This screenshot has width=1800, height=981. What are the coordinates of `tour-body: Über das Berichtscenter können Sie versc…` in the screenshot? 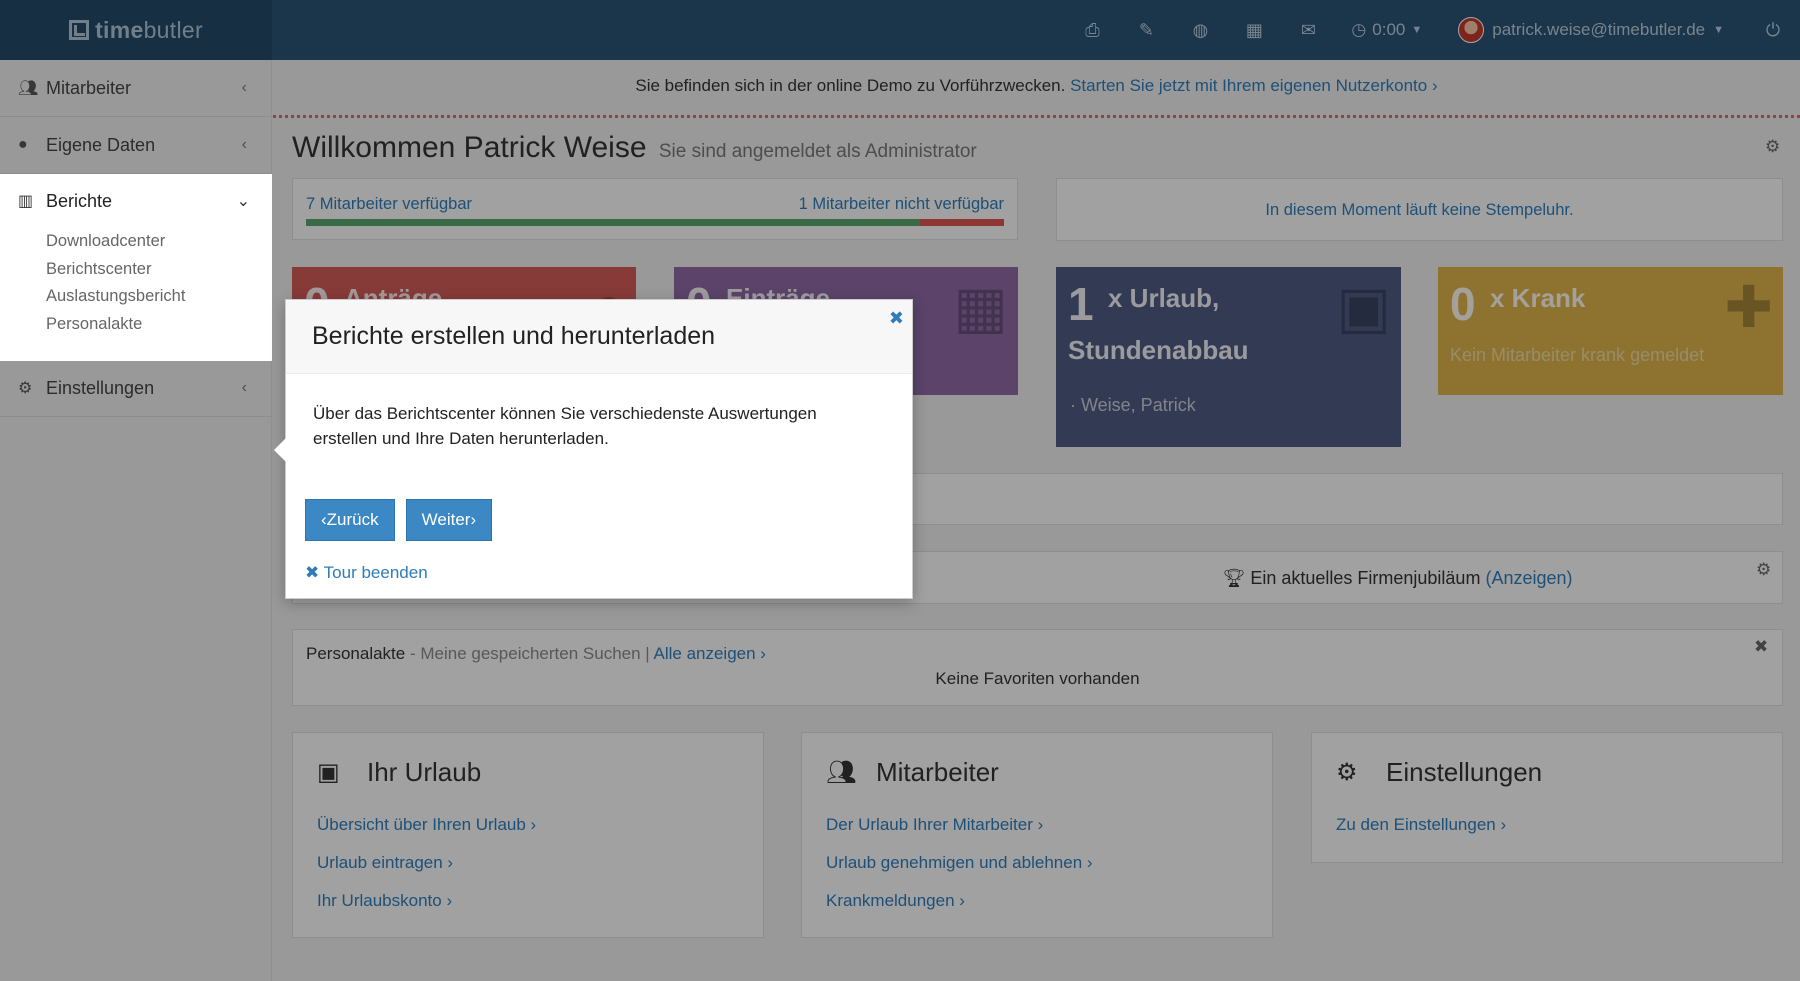 It's located at (565, 426).